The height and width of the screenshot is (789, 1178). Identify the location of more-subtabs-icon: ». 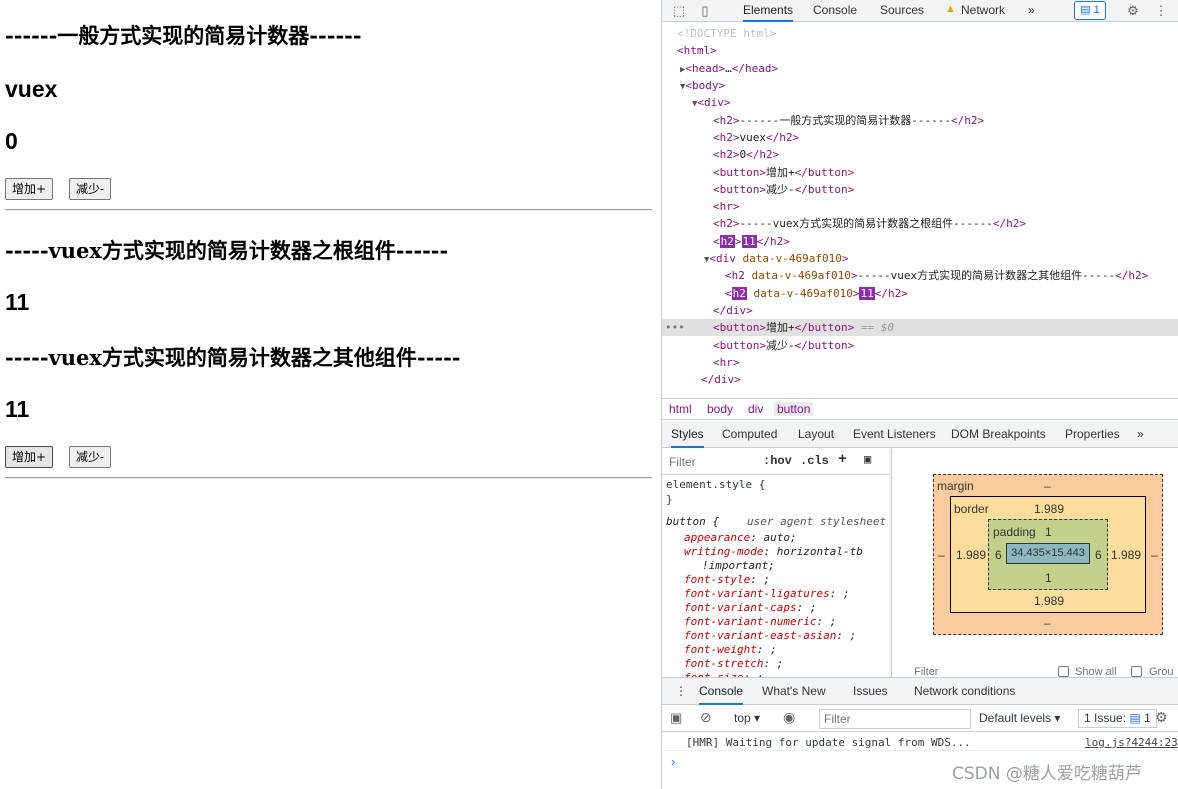
(1140, 434).